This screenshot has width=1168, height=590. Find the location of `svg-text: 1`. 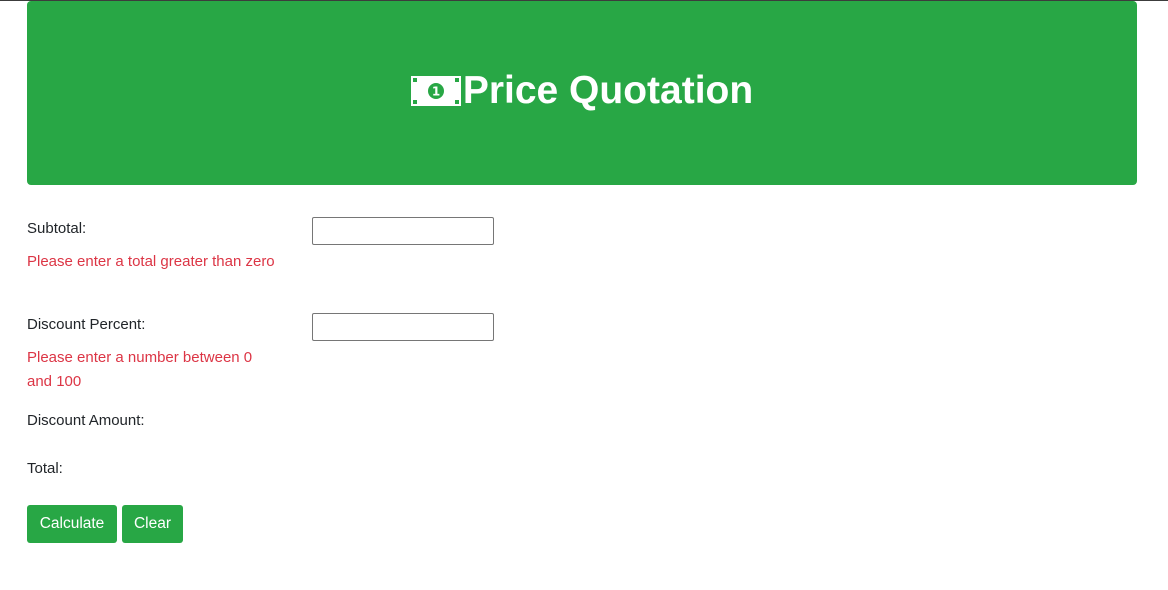

svg-text: 1 is located at coordinates (436, 92).